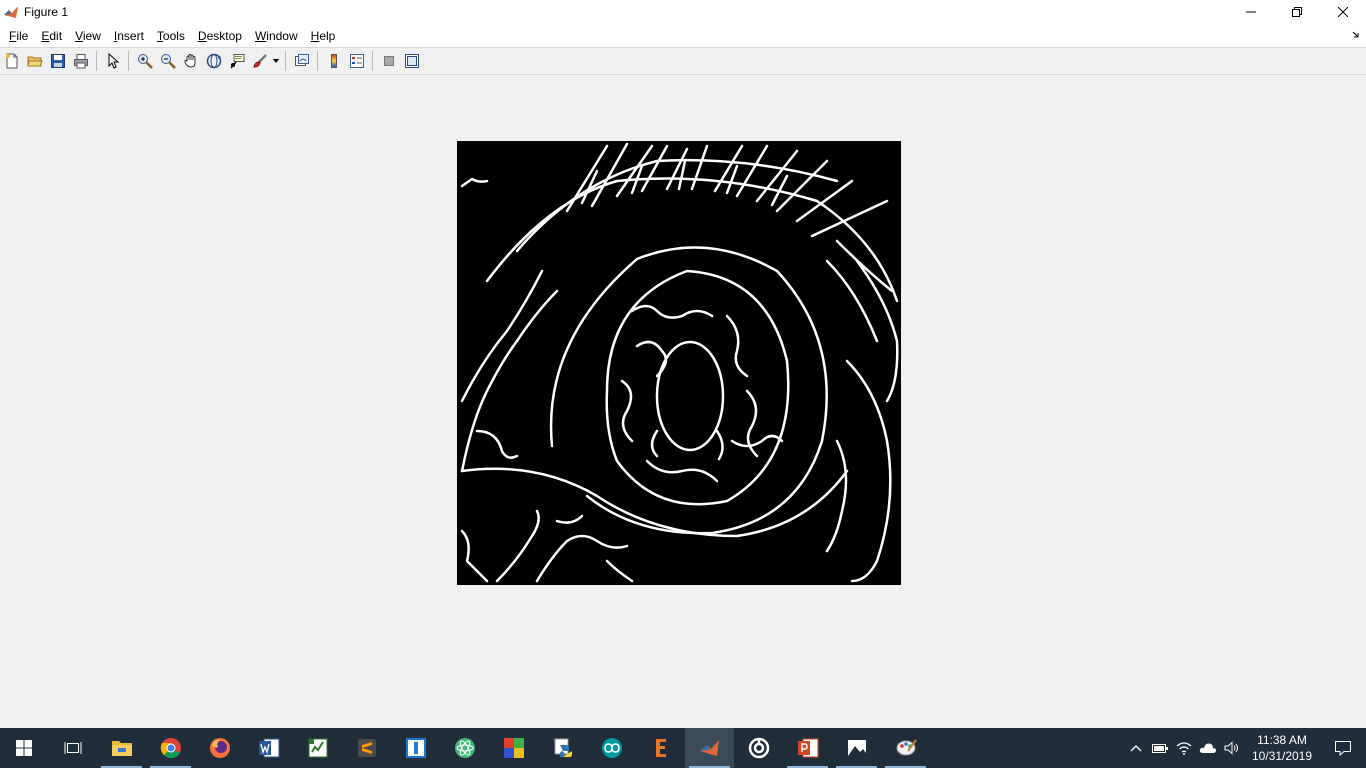 The image size is (1366, 768). I want to click on zoom-in-button, so click(144, 61).